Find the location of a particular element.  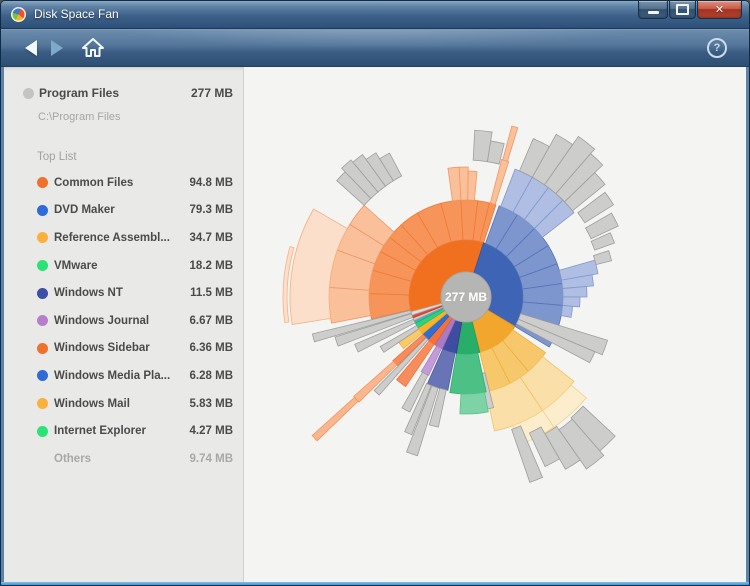

top-list-item: Reference Assembl... 34.7 MB is located at coordinates (123, 238).